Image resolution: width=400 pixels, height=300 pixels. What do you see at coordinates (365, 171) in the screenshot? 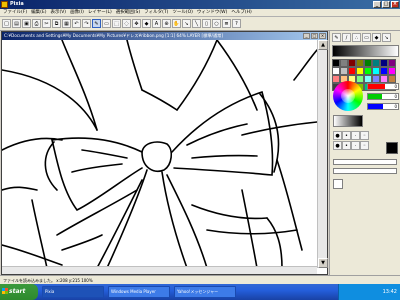
I see `size-slider` at bounding box center [365, 171].